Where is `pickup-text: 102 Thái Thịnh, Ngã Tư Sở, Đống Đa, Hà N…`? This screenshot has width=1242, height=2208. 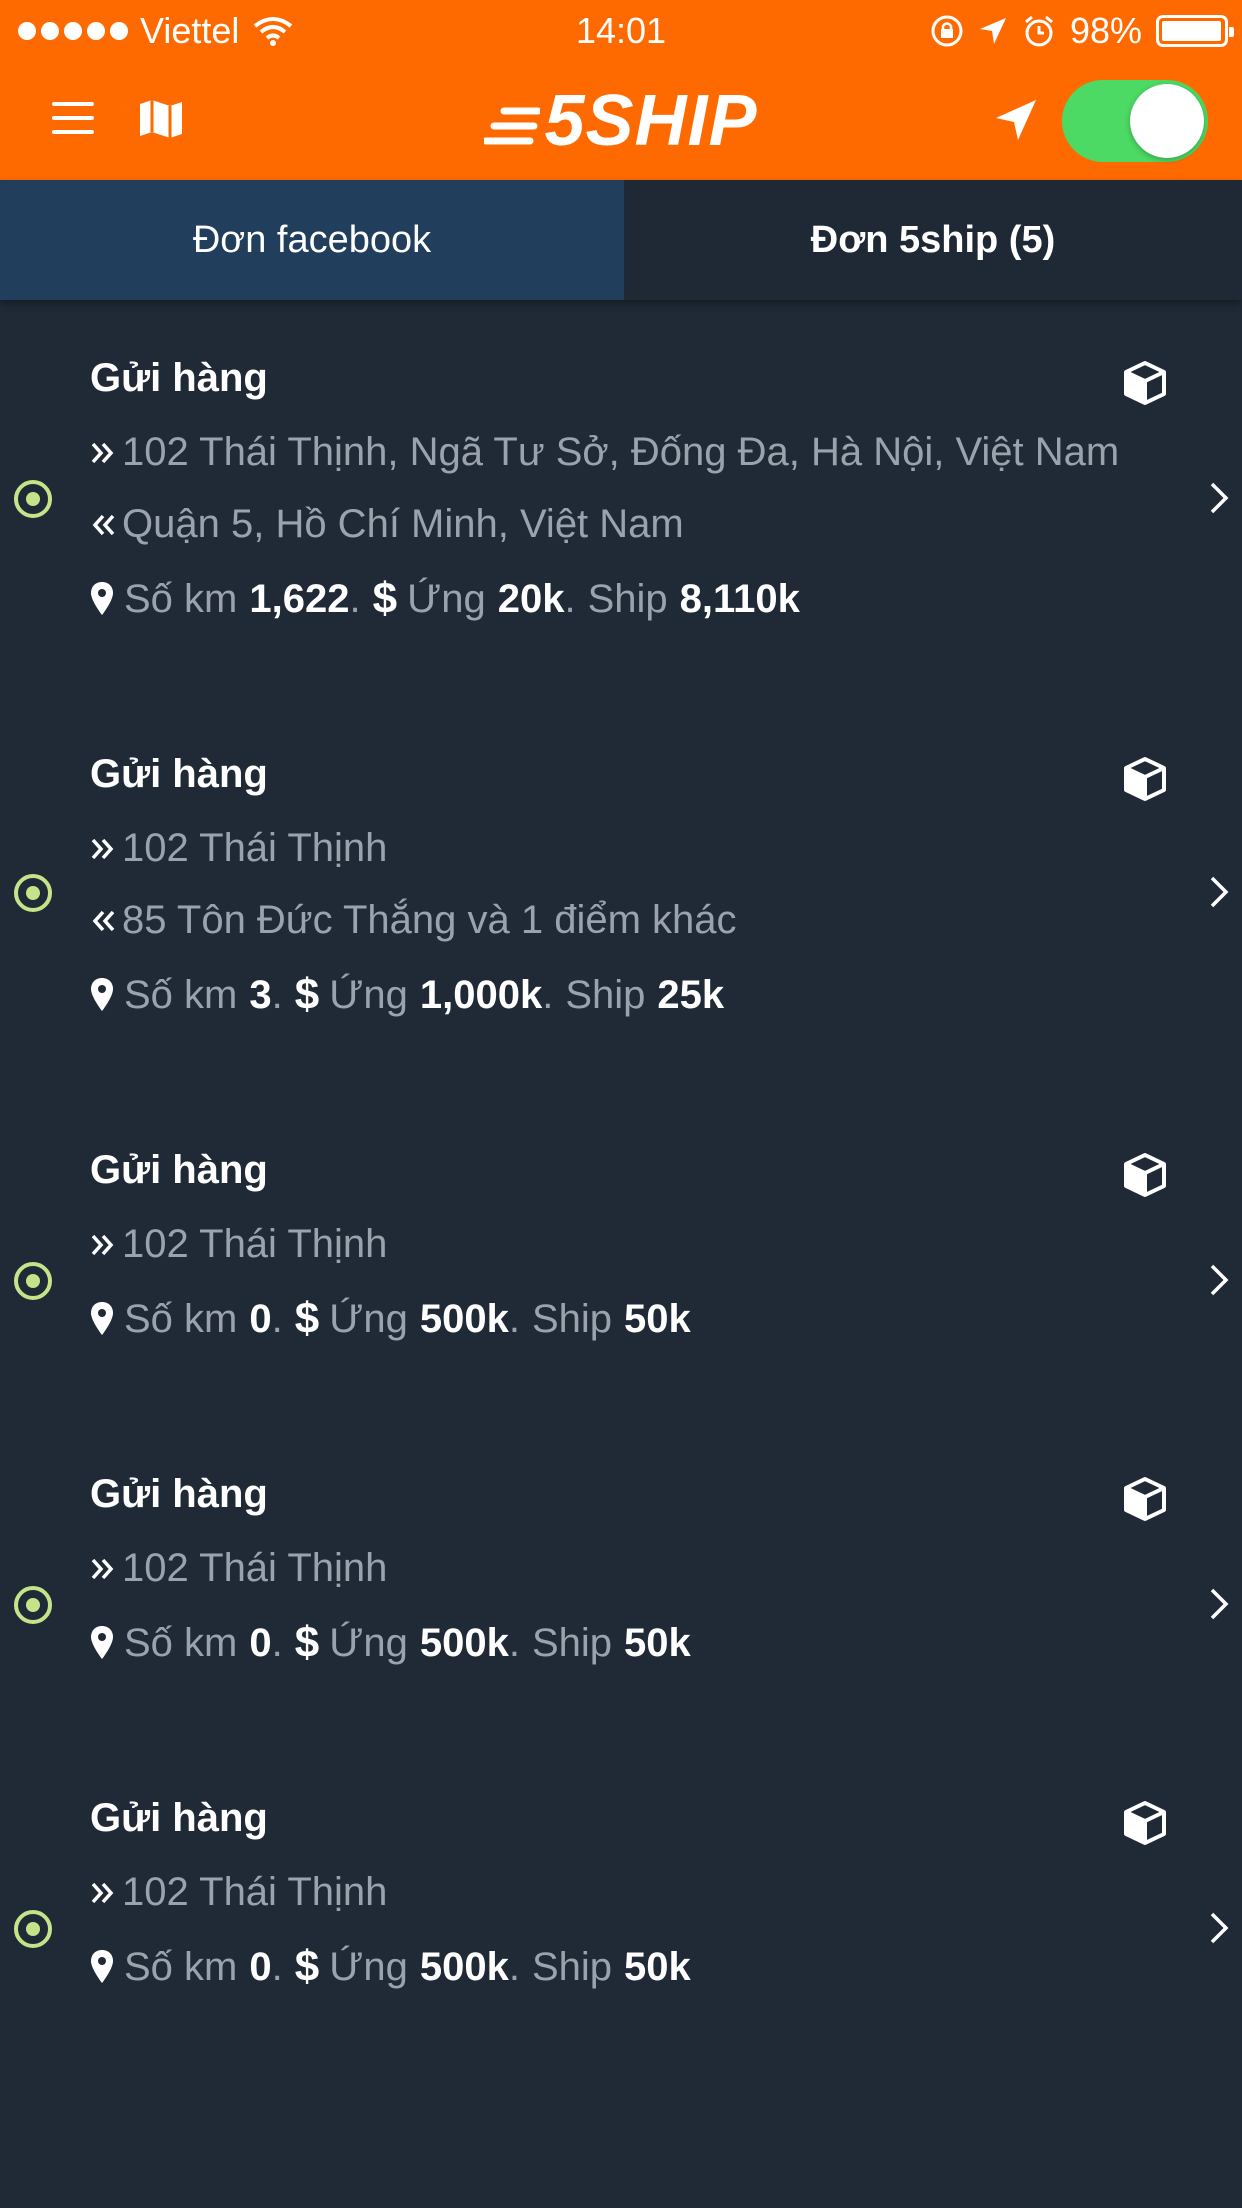 pickup-text: 102 Thái Thịnh, Ngã Tư Sở, Đống Đa, Hà N… is located at coordinates (621, 452).